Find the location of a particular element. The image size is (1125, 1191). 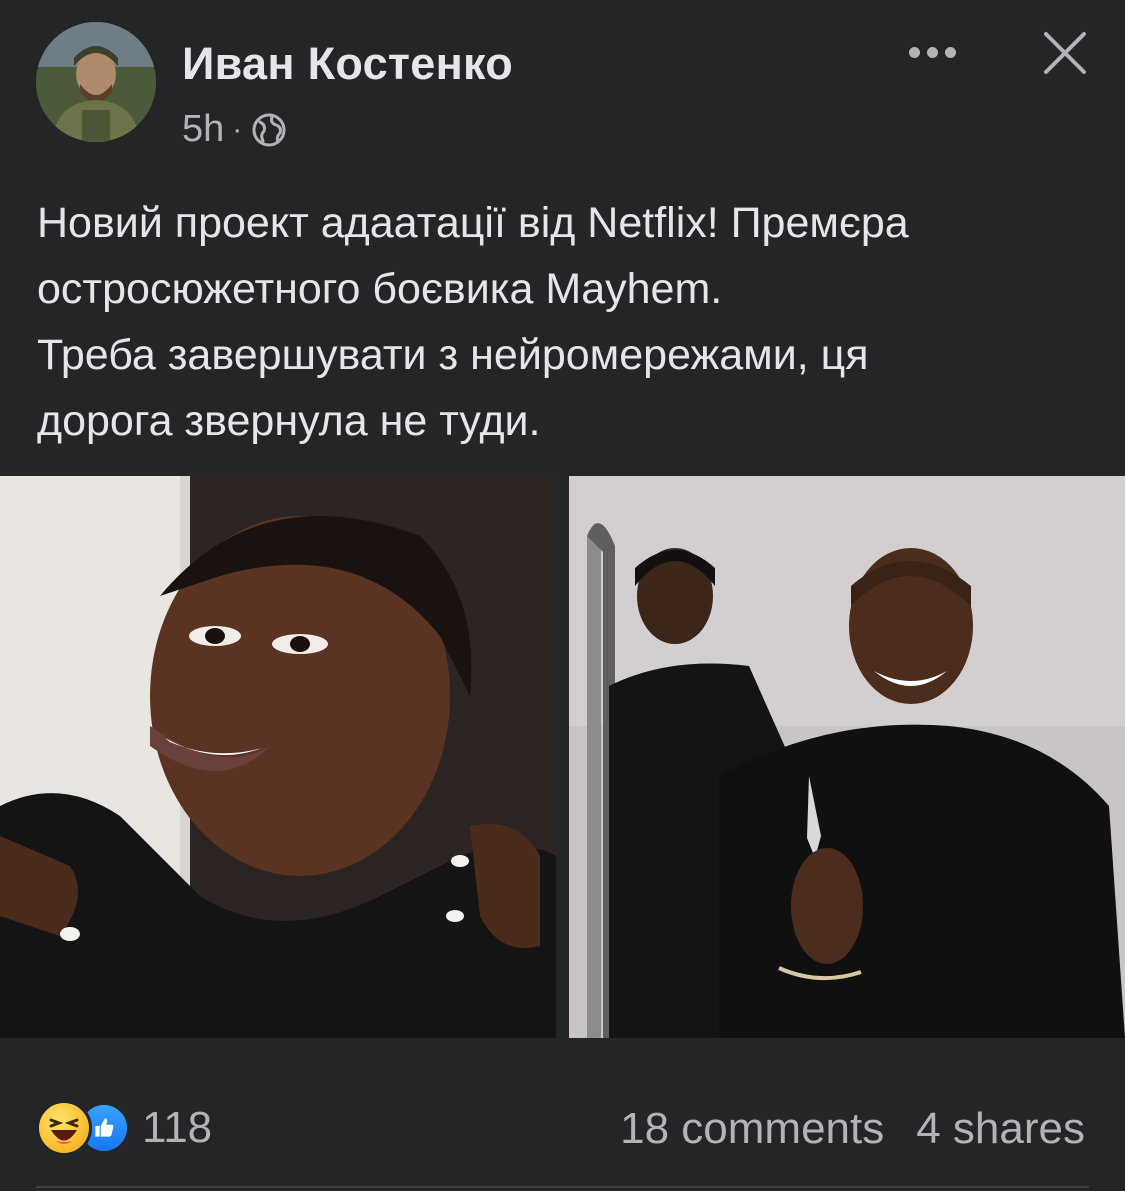

post-meta: 5h · is located at coordinates (235, 129).